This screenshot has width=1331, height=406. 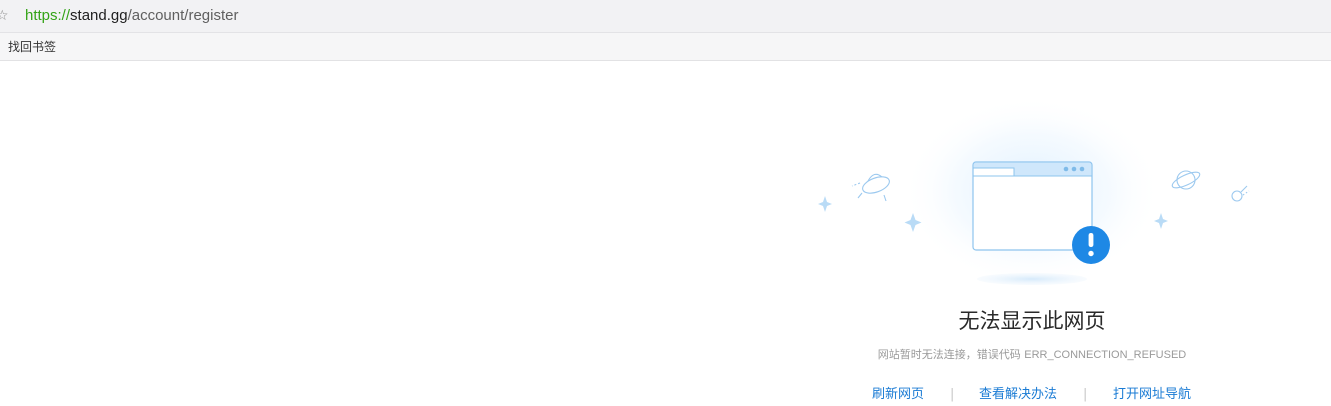 I want to click on ufo-icon, so click(x=870, y=187).